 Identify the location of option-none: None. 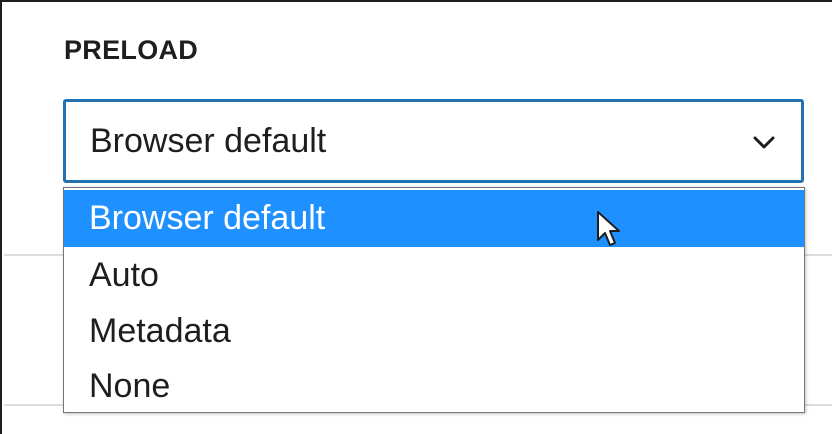
(434, 386).